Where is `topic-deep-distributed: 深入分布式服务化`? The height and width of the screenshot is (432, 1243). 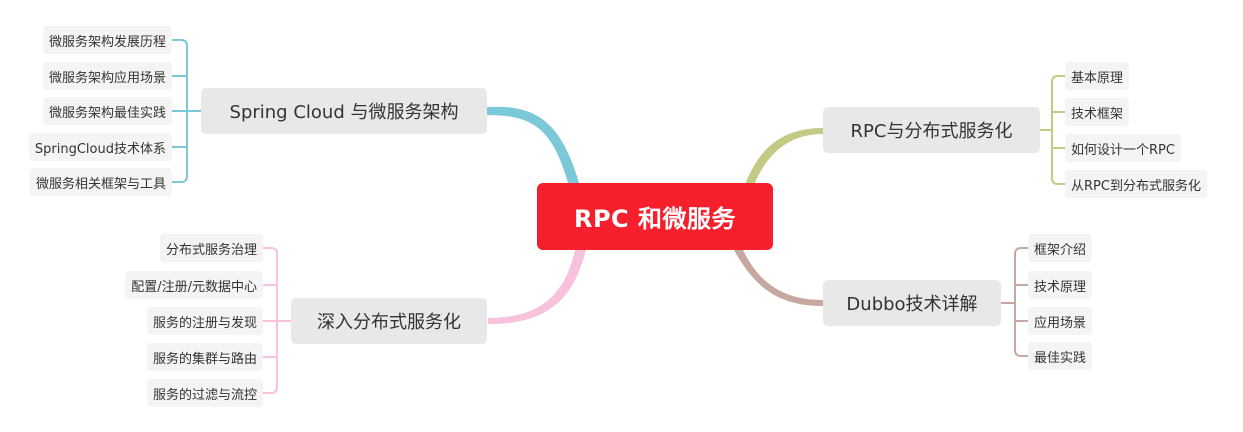
topic-deep-distributed: 深入分布式服务化 is located at coordinates (389, 321).